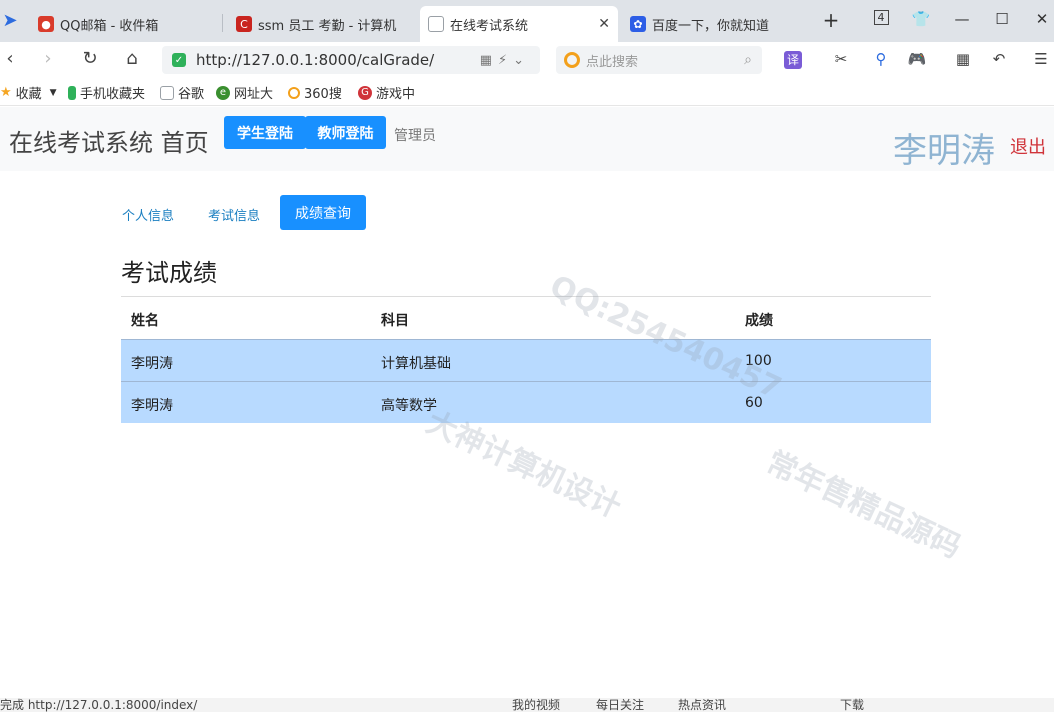  I want to click on tab-title: ssm 员工 考勤 - 计算机, so click(327, 26).